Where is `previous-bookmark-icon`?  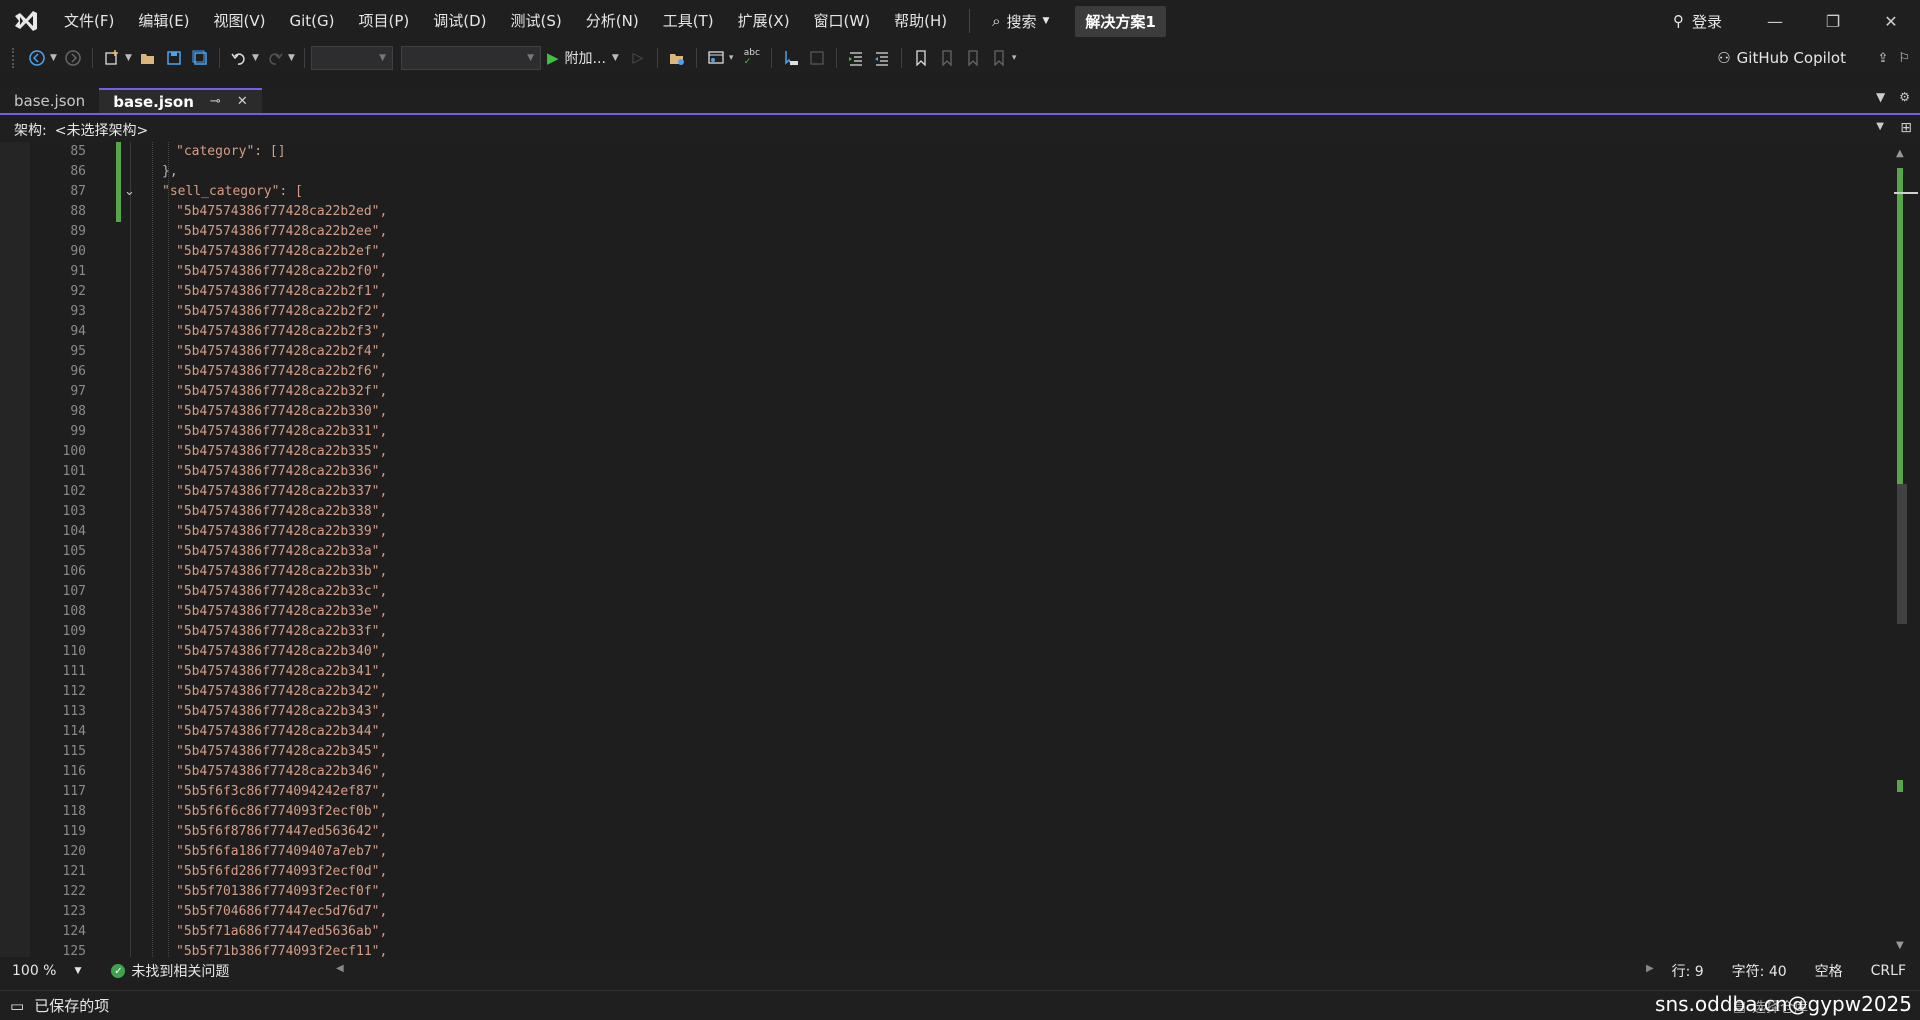 previous-bookmark-icon is located at coordinates (947, 58).